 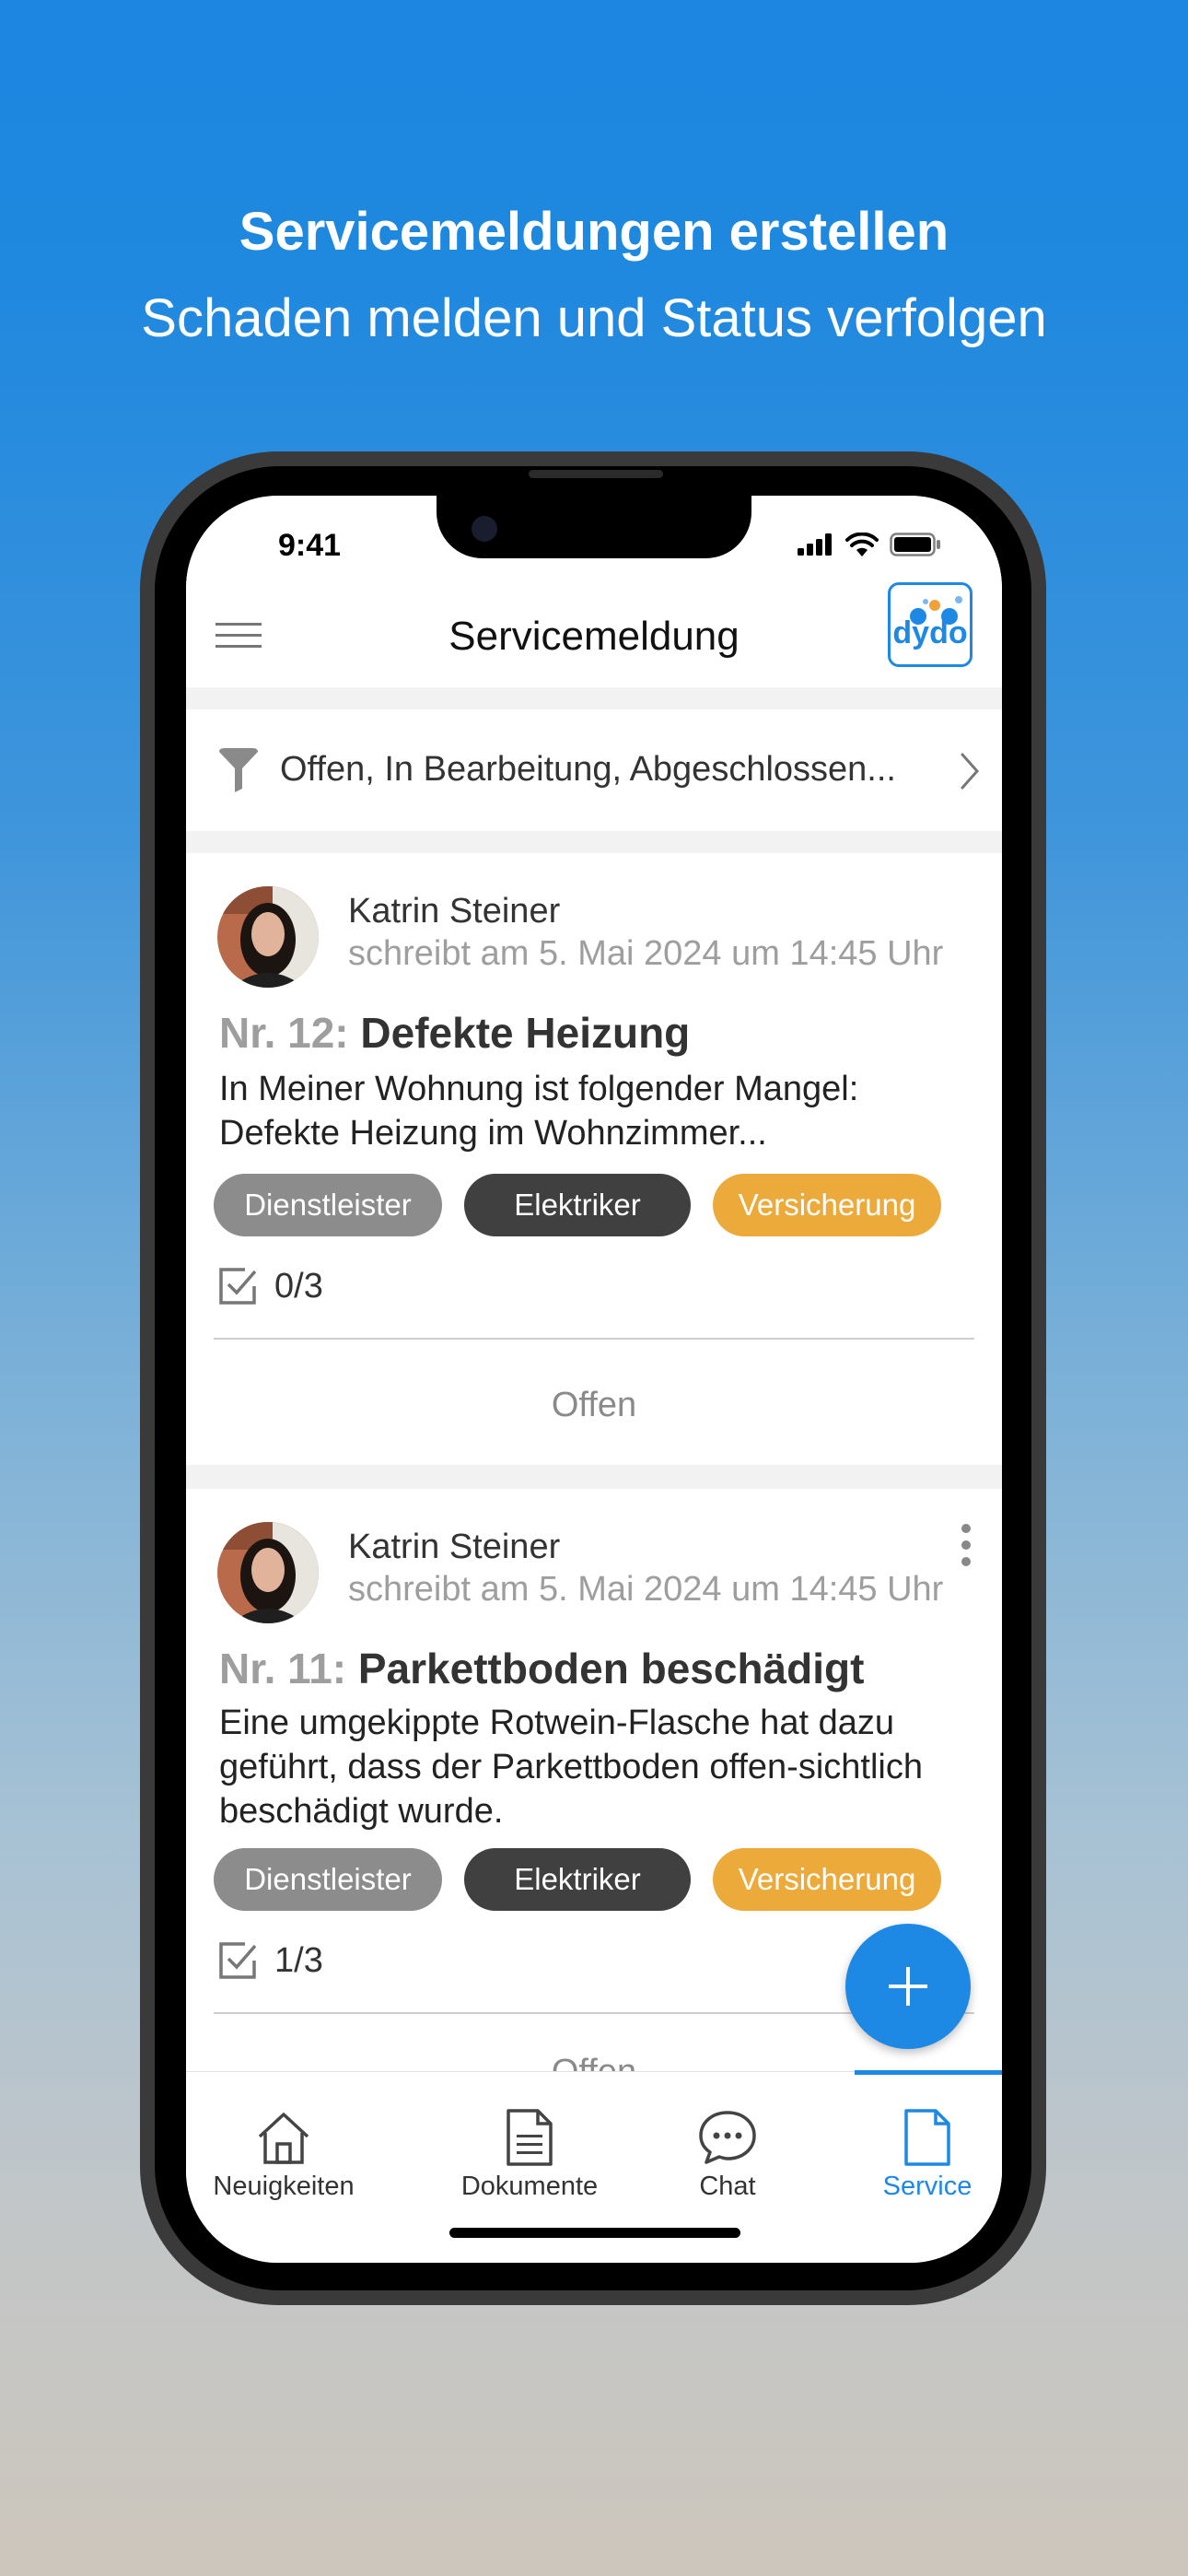 I want to click on document-icon, so click(x=530, y=2137).